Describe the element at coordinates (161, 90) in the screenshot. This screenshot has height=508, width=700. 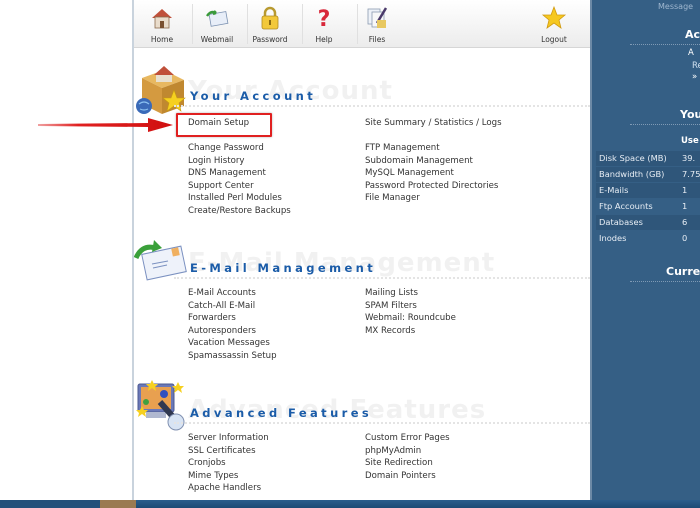
I see `account-box-icon` at that location.